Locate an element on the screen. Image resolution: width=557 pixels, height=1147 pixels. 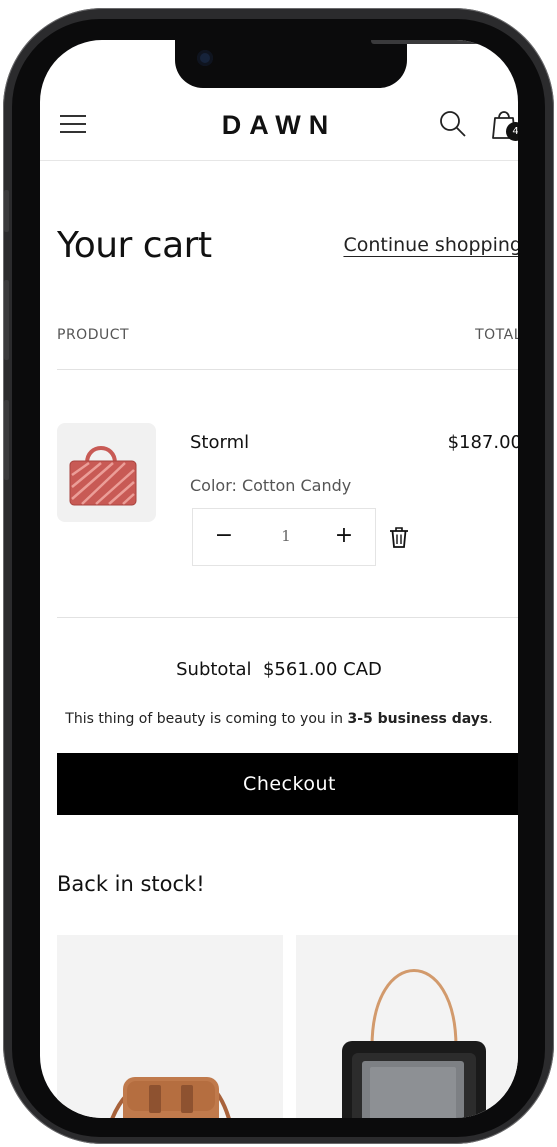
quantity-input is located at coordinates (286, 536).